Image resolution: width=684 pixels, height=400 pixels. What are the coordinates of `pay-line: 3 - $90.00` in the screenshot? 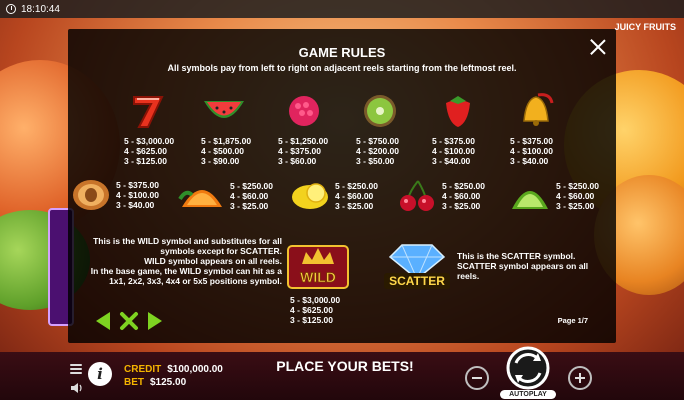 It's located at (220, 161).